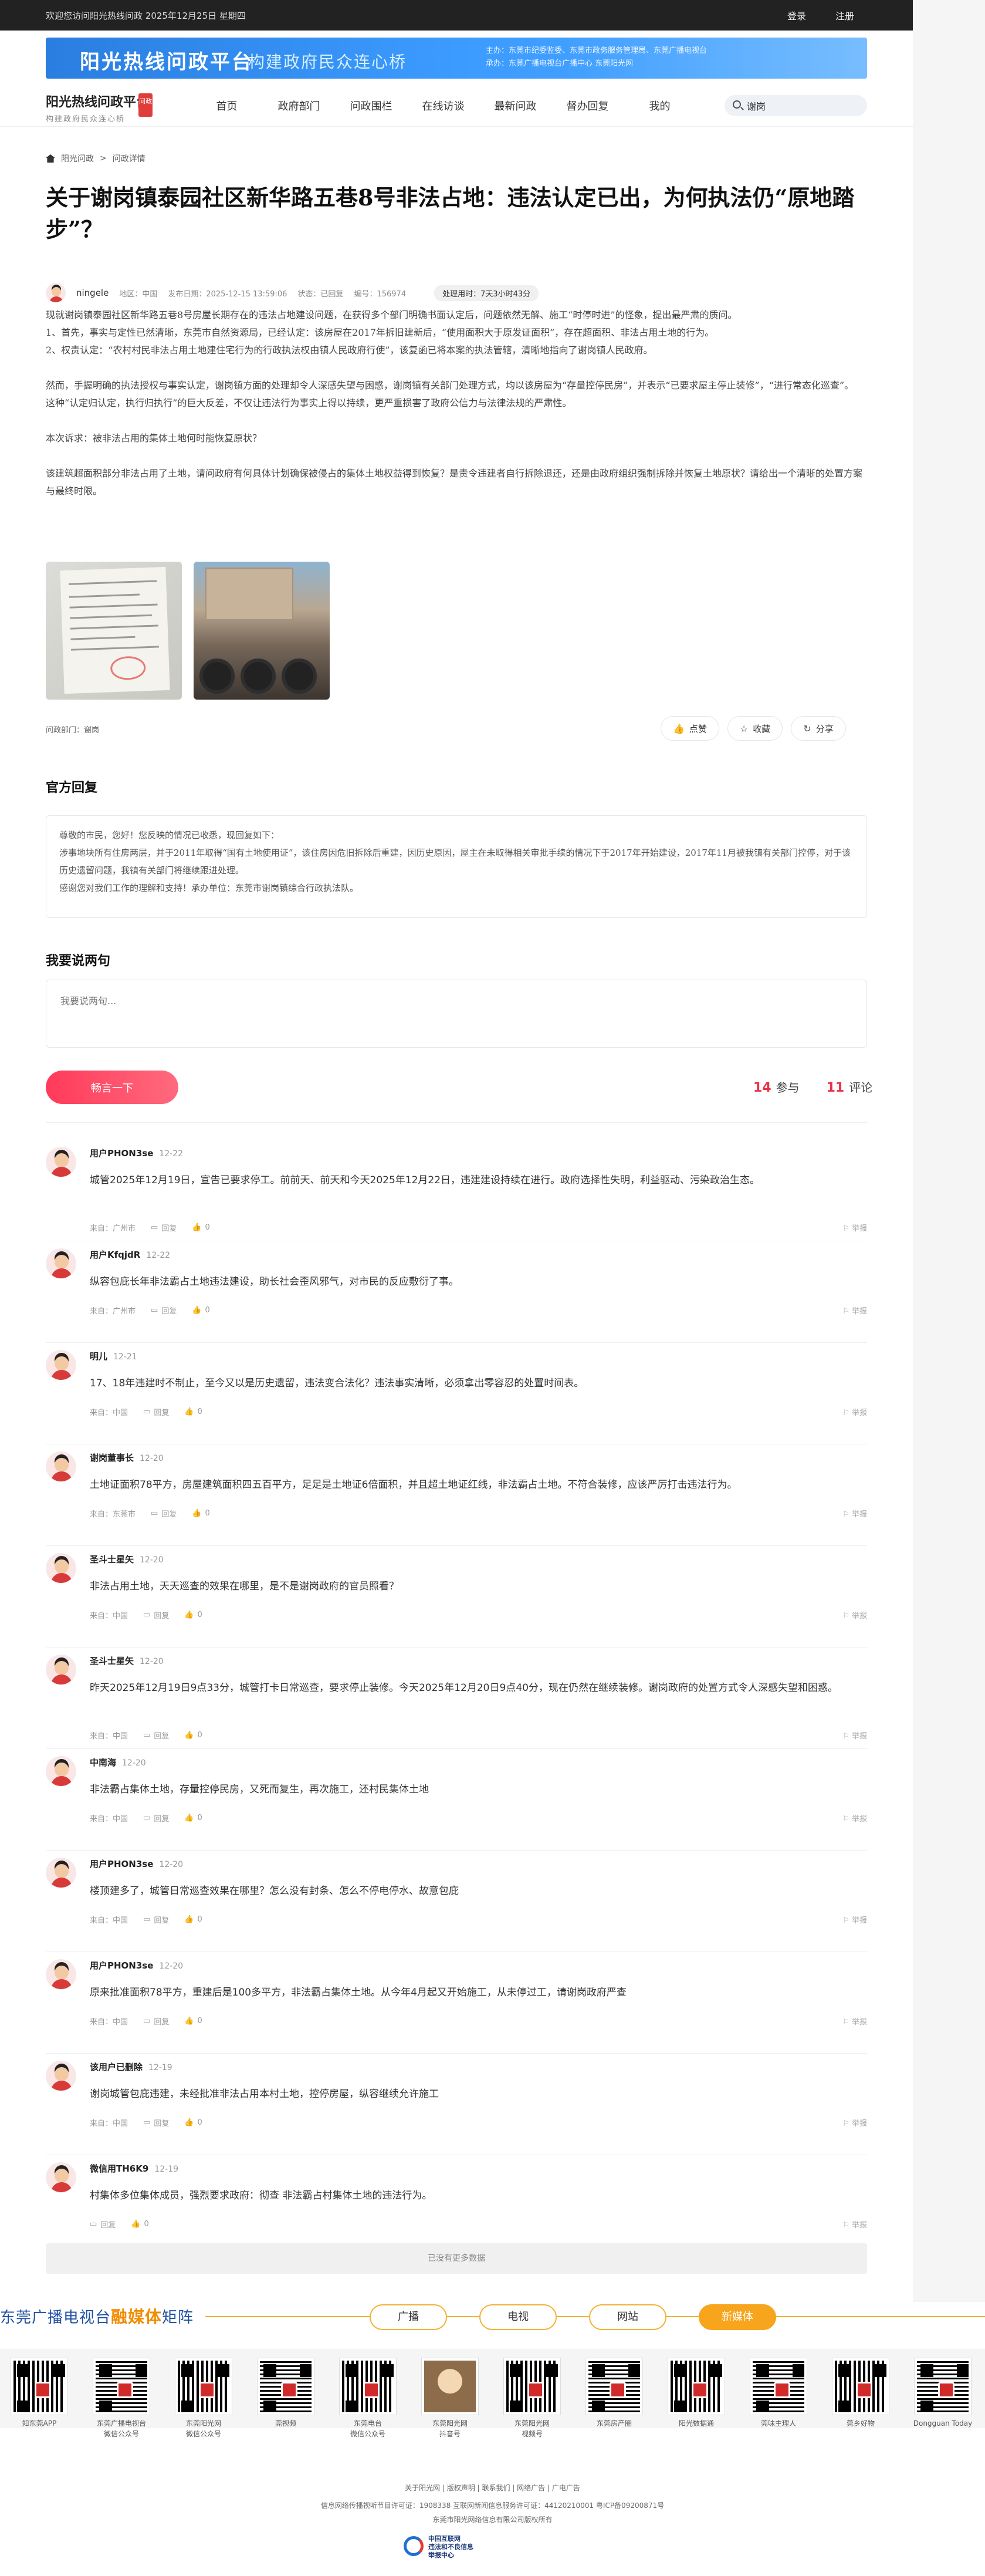 The height and width of the screenshot is (2576, 985). I want to click on qr-code-item: 东莞电台 微信公众号, so click(368, 2398).